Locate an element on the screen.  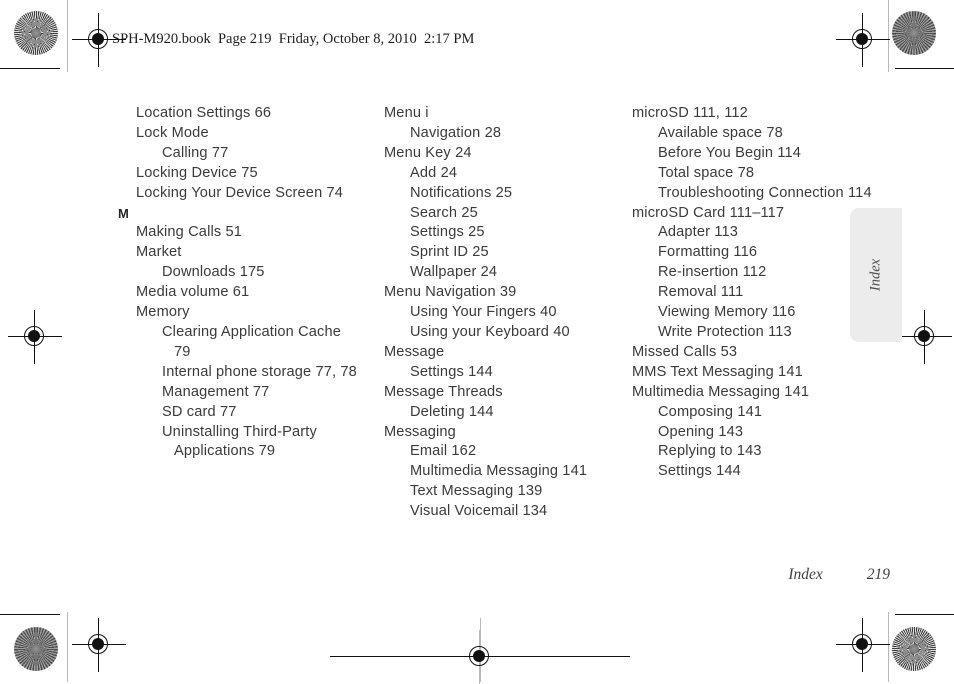
index-subentry: Write Protection 113 is located at coordinates (725, 331).